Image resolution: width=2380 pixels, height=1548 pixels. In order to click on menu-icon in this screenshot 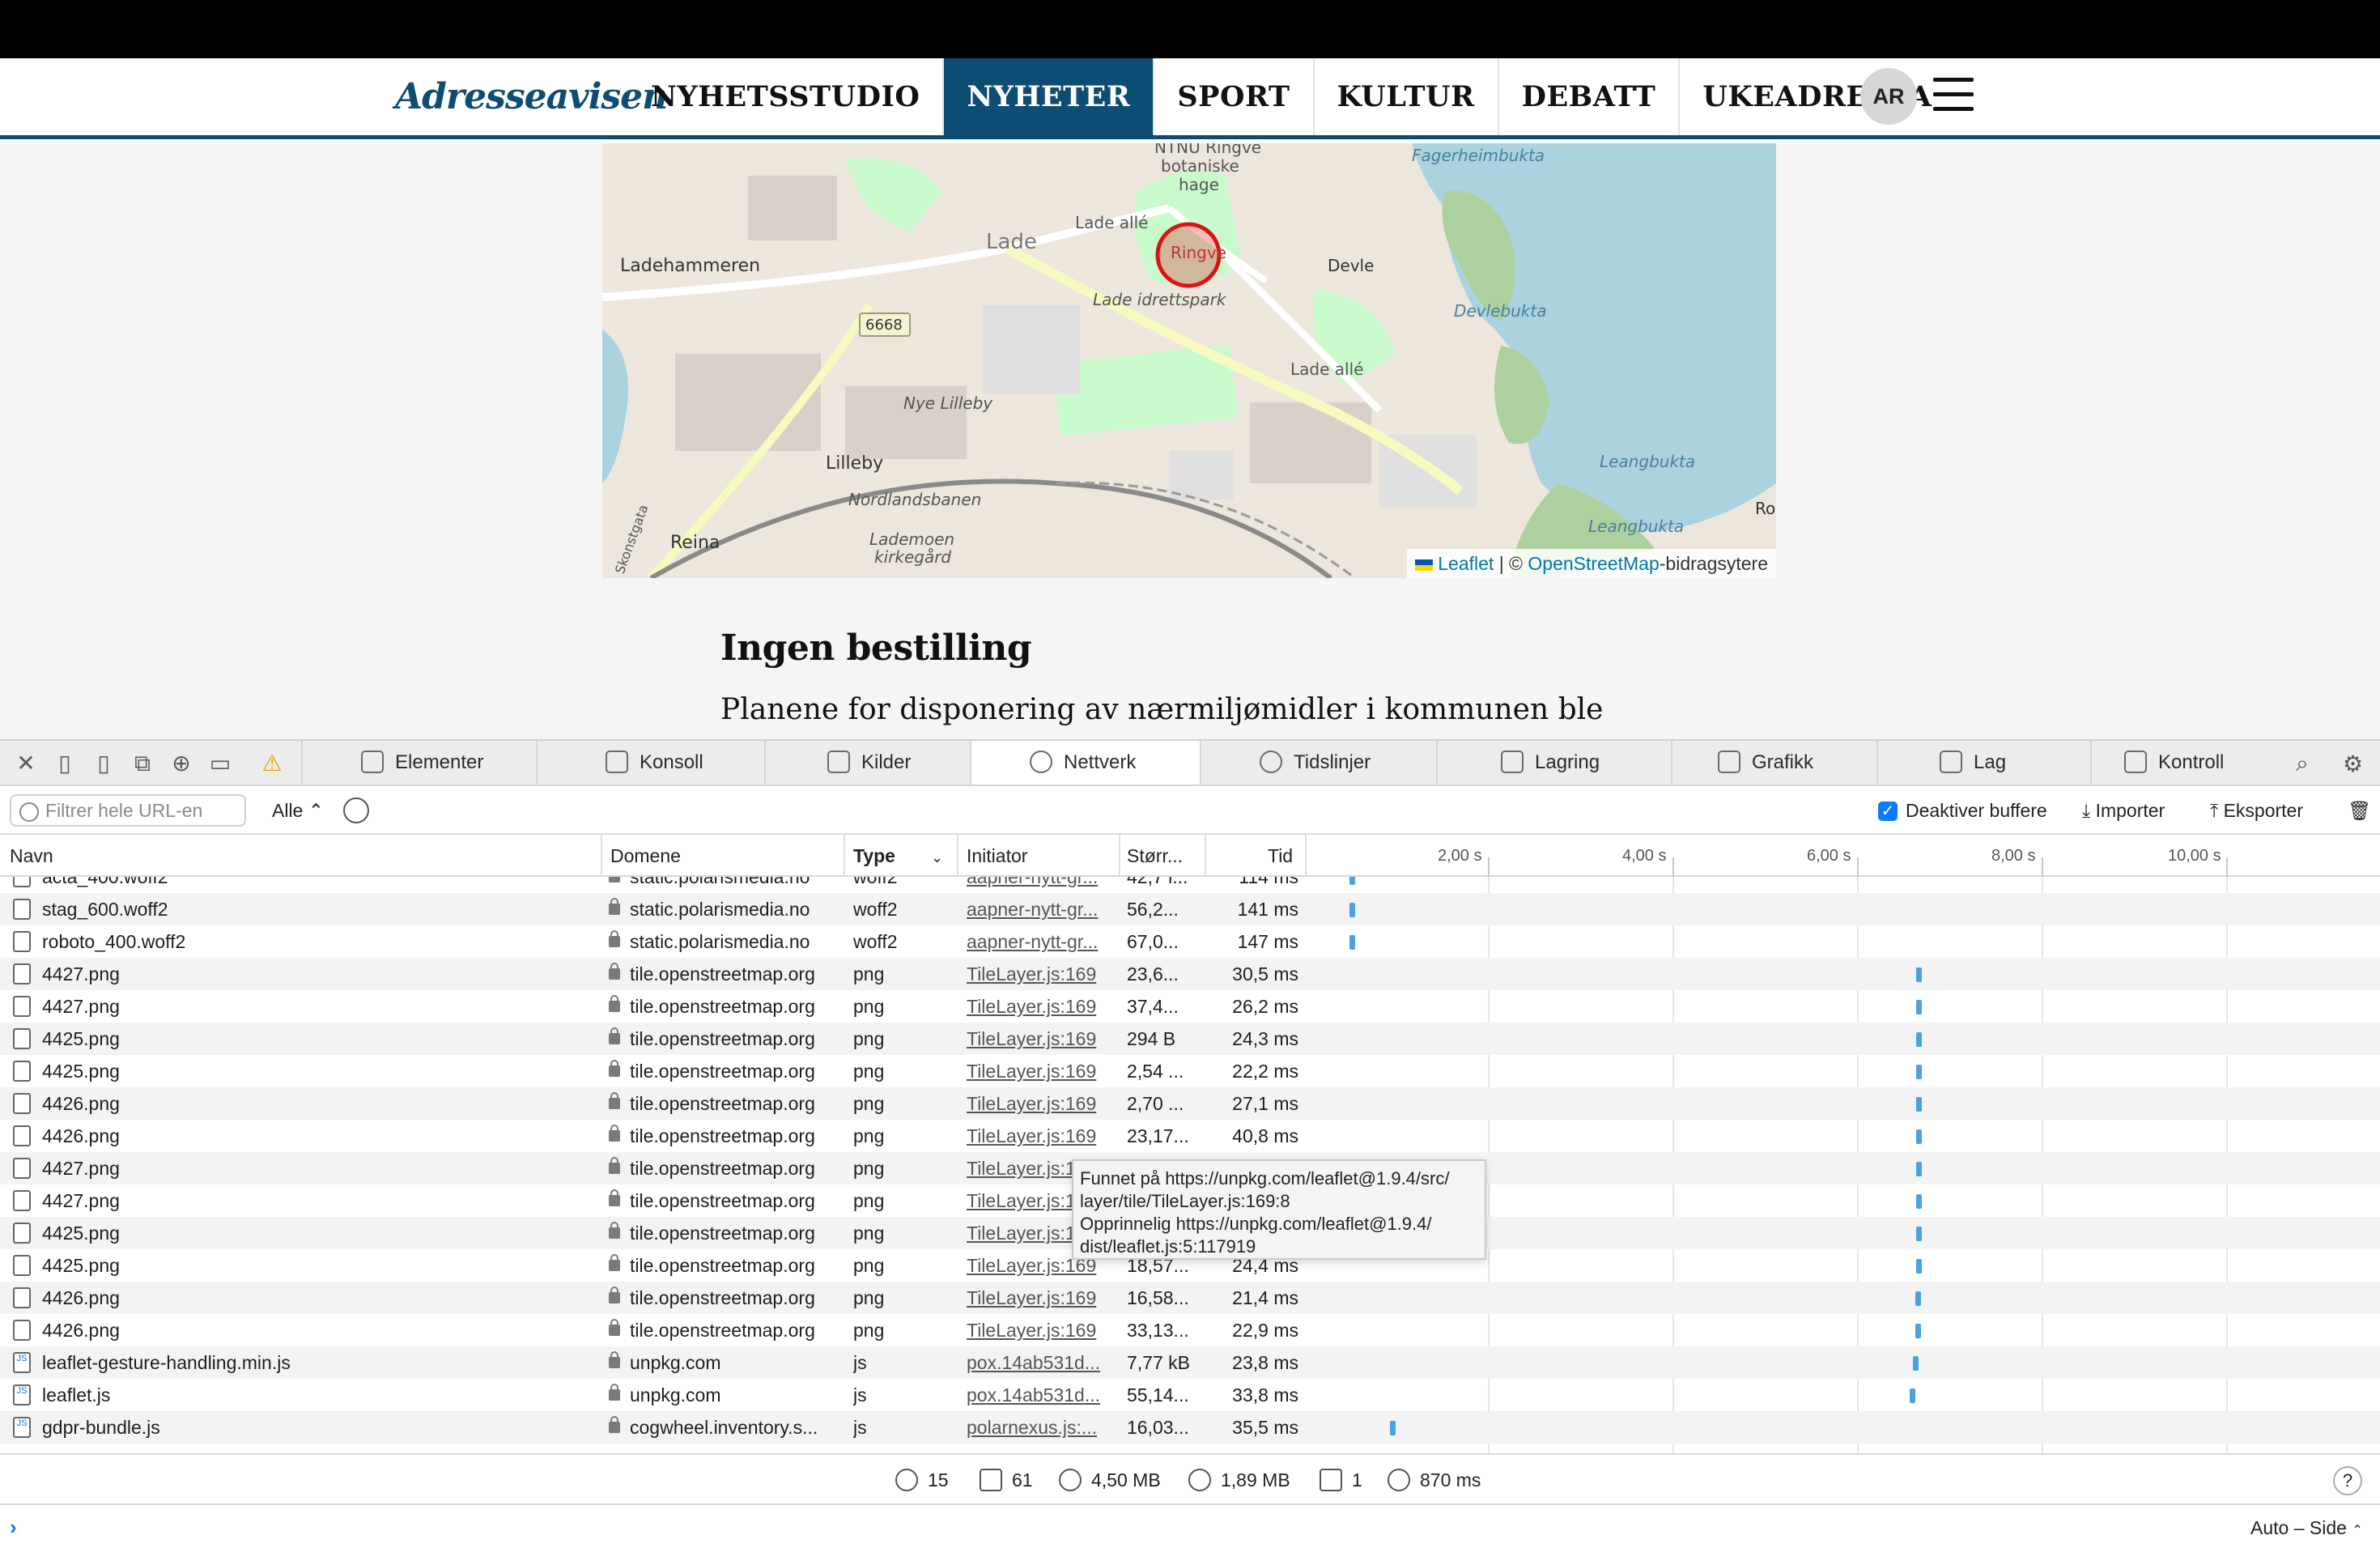, I will do `click(1954, 96)`.